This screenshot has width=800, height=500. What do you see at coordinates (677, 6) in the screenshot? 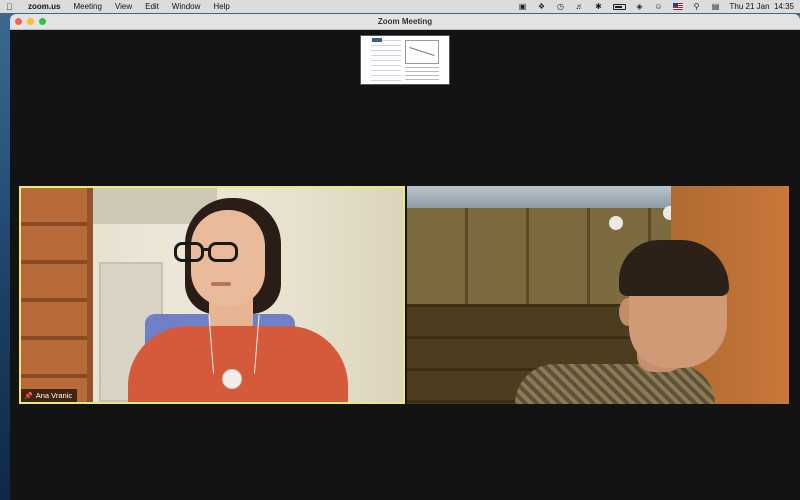
I see `flag-icon` at bounding box center [677, 6].